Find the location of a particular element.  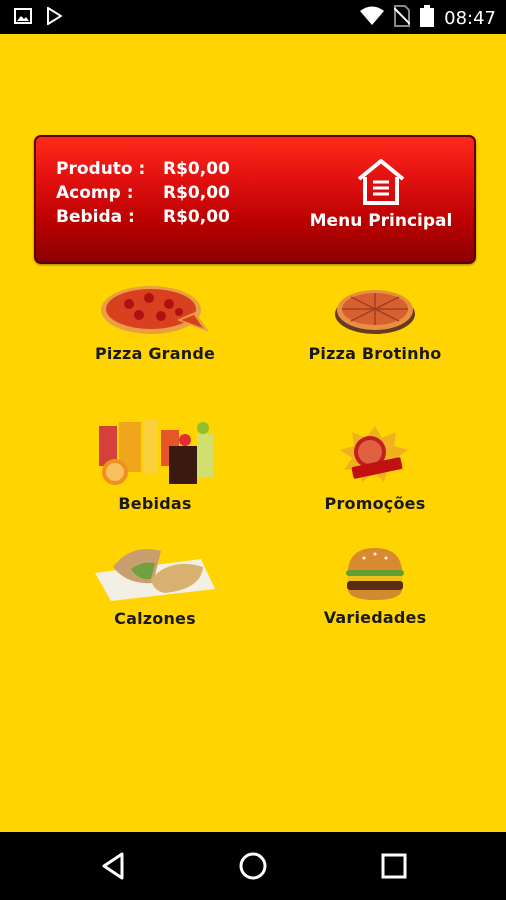

menu-item-label: Calzones is located at coordinates (155, 618).